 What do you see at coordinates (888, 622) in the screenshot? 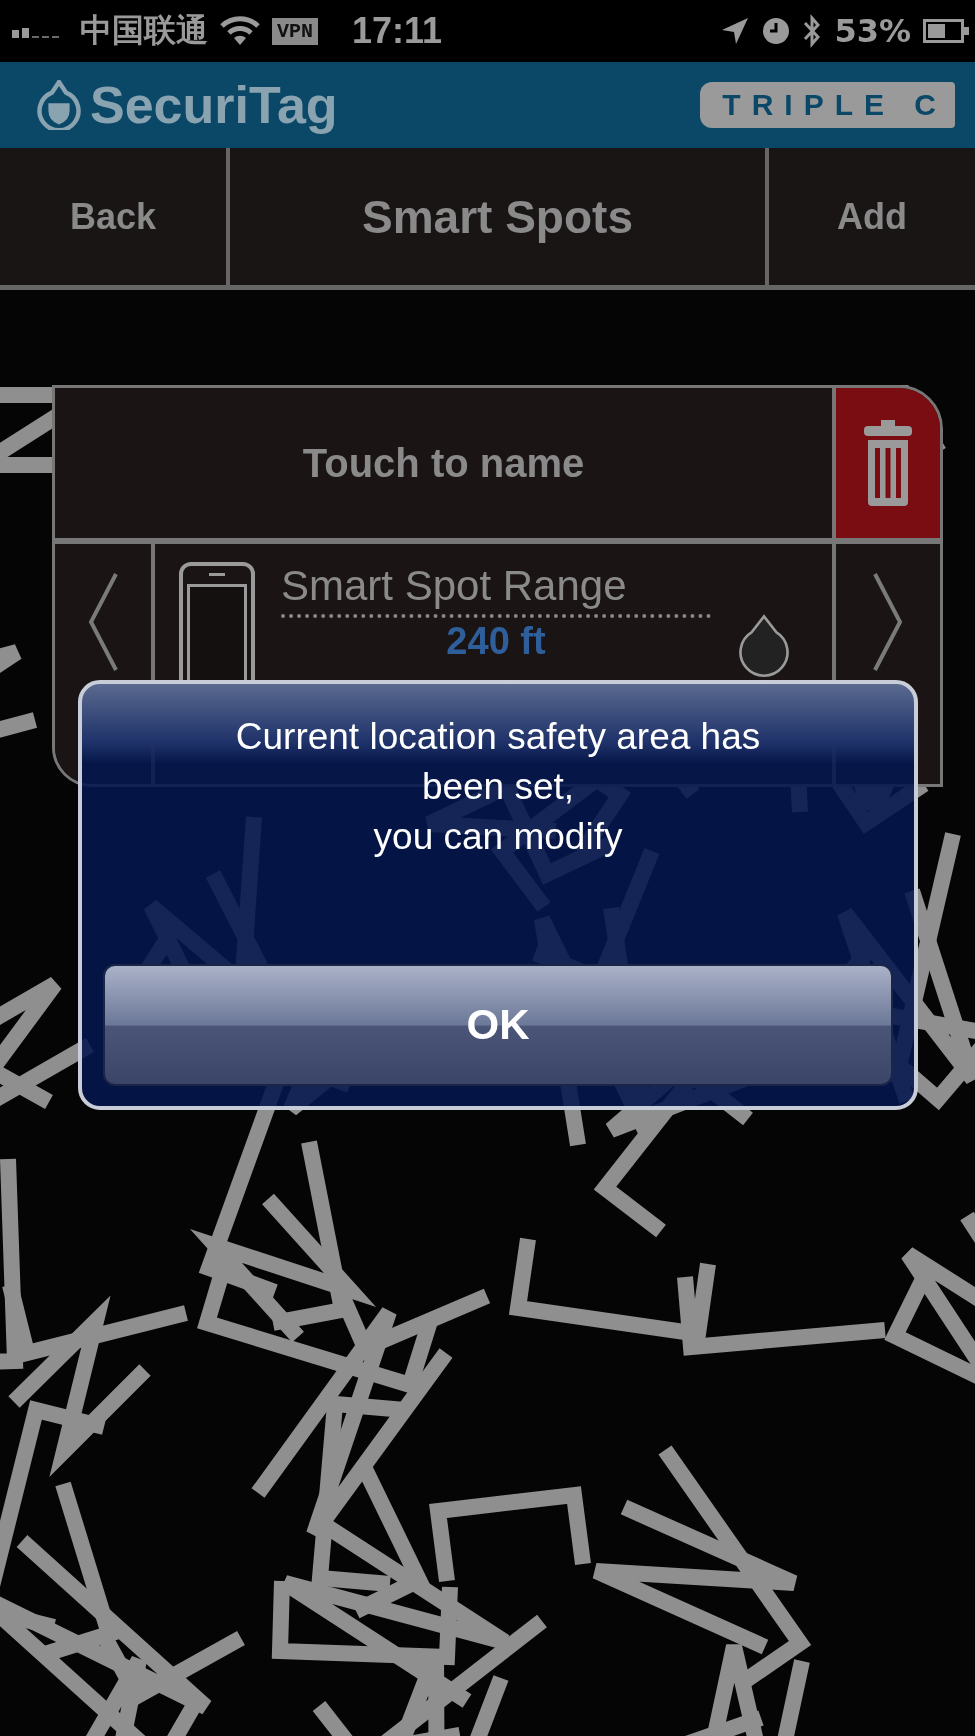
I see `chevron-right-icon` at bounding box center [888, 622].